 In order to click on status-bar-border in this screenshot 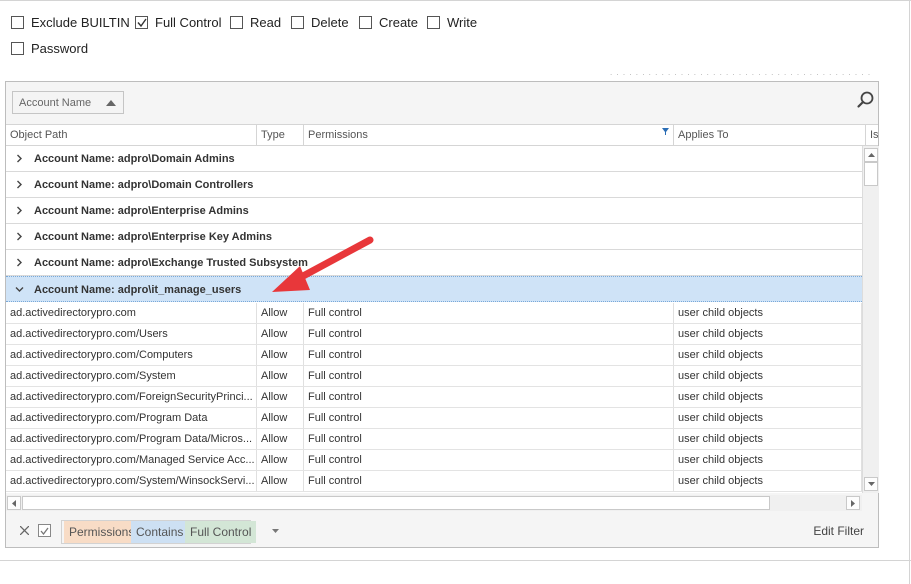, I will do `click(455, 560)`.